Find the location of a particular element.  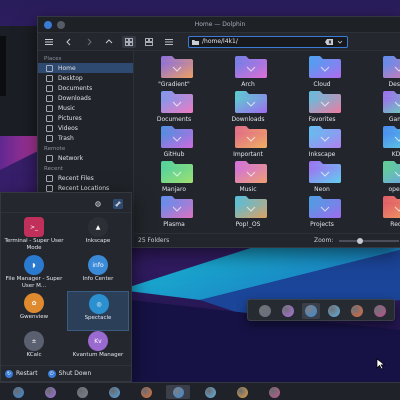

sidebar-item: Documents is located at coordinates (85, 88).